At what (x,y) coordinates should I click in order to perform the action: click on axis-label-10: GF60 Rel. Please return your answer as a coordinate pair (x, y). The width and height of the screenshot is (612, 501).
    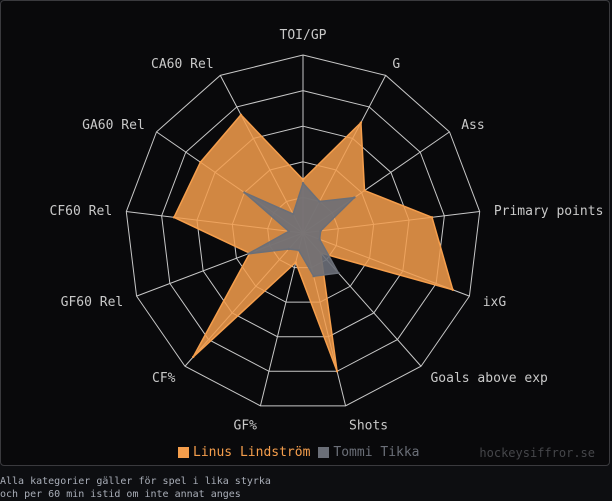
    Looking at the image, I should click on (92, 302).